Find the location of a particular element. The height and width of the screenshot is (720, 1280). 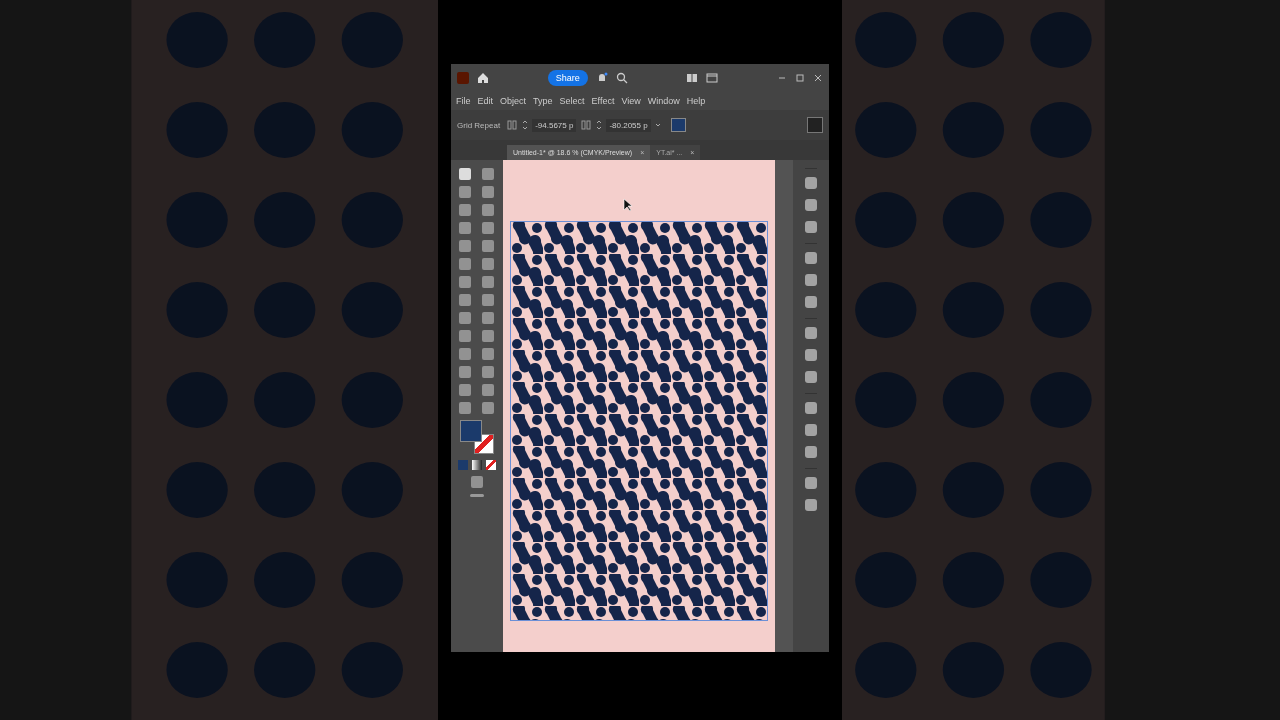

control-label: Grid Repeat is located at coordinates (479, 125).